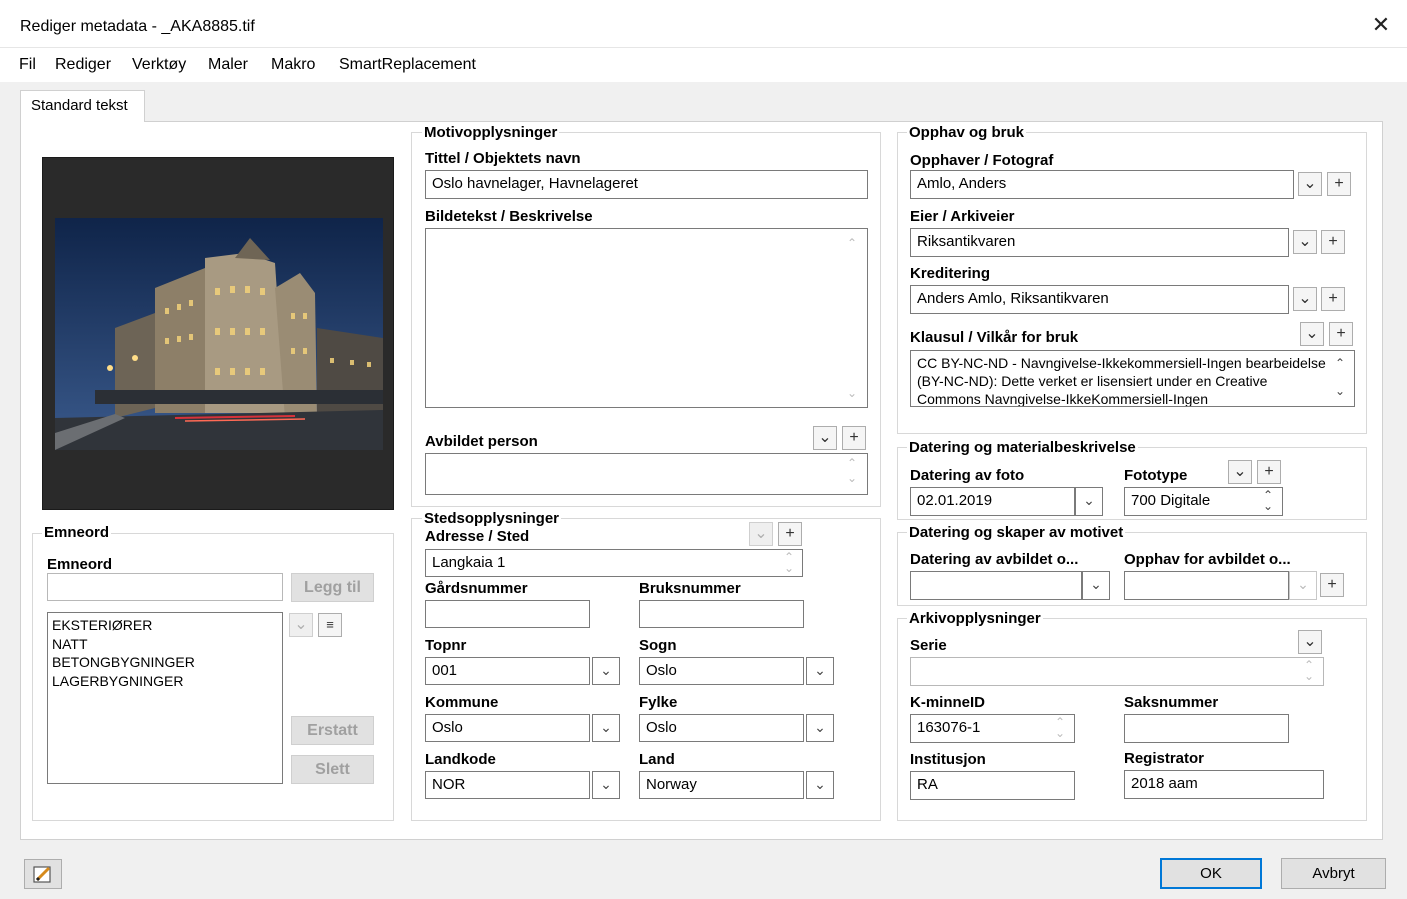  Describe the element at coordinates (948, 759) in the screenshot. I see `institusjon-label: Institusjon` at that location.